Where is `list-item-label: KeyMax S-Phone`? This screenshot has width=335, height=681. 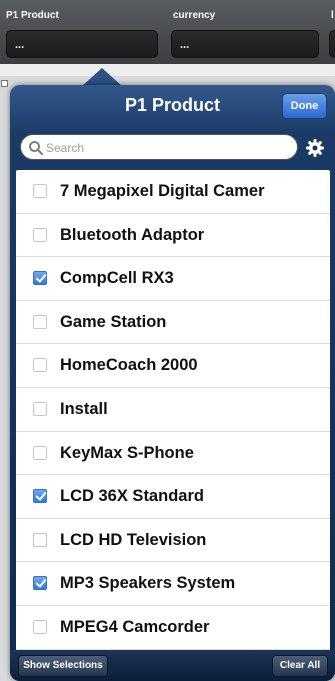
list-item-label: KeyMax S-Phone is located at coordinates (127, 452).